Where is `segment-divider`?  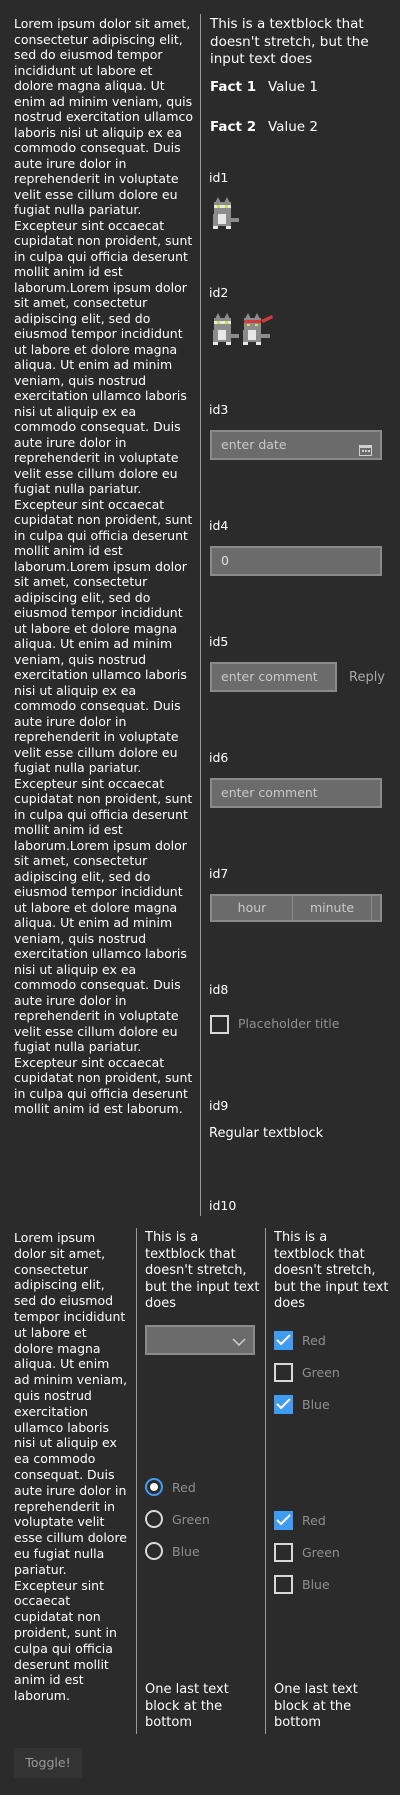
segment-divider is located at coordinates (371, 908).